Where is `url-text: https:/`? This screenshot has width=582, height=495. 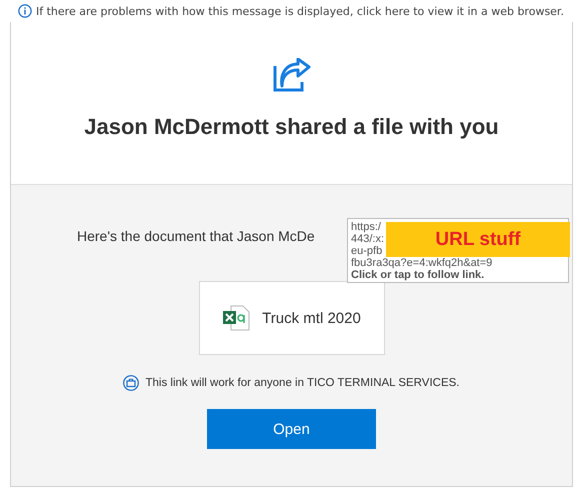 url-text: https:/ is located at coordinates (366, 227).